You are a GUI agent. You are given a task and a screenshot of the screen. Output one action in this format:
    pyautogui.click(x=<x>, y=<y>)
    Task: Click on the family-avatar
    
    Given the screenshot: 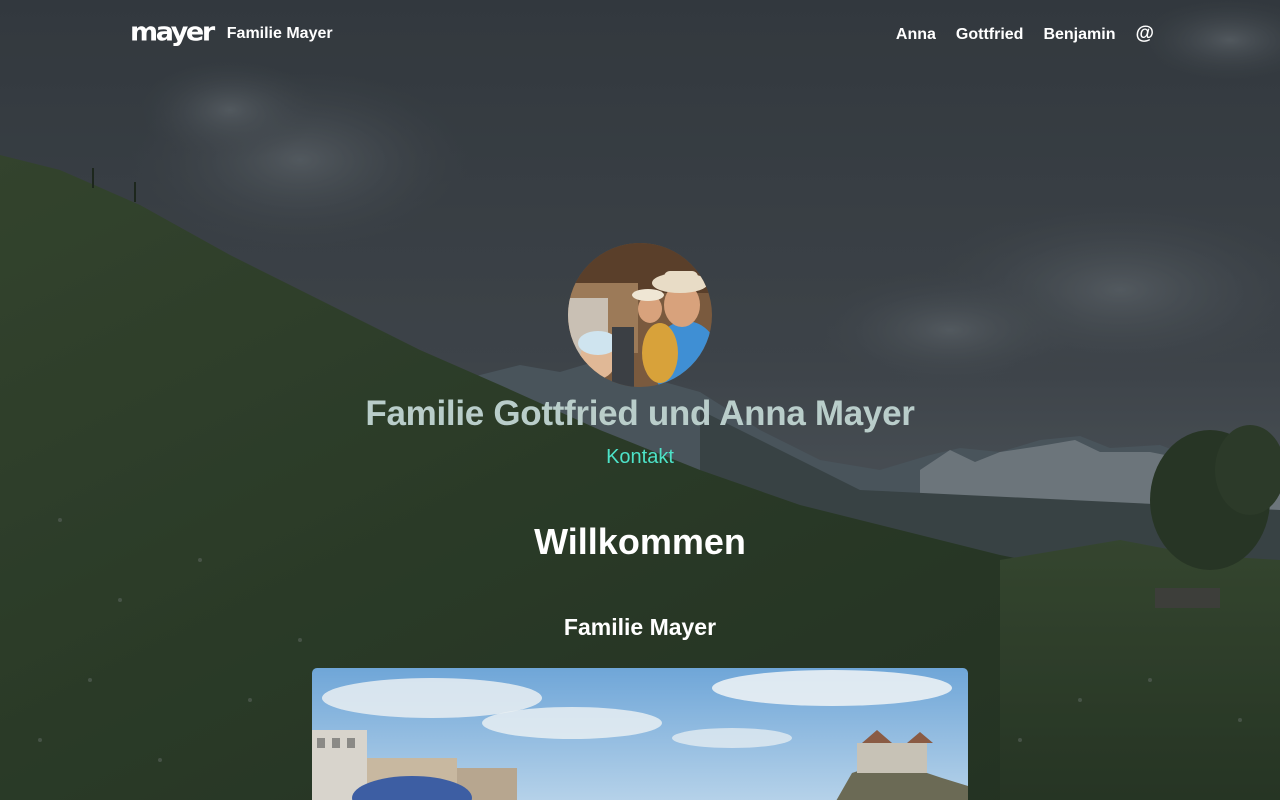 What is the action you would take?
    pyautogui.click(x=640, y=315)
    